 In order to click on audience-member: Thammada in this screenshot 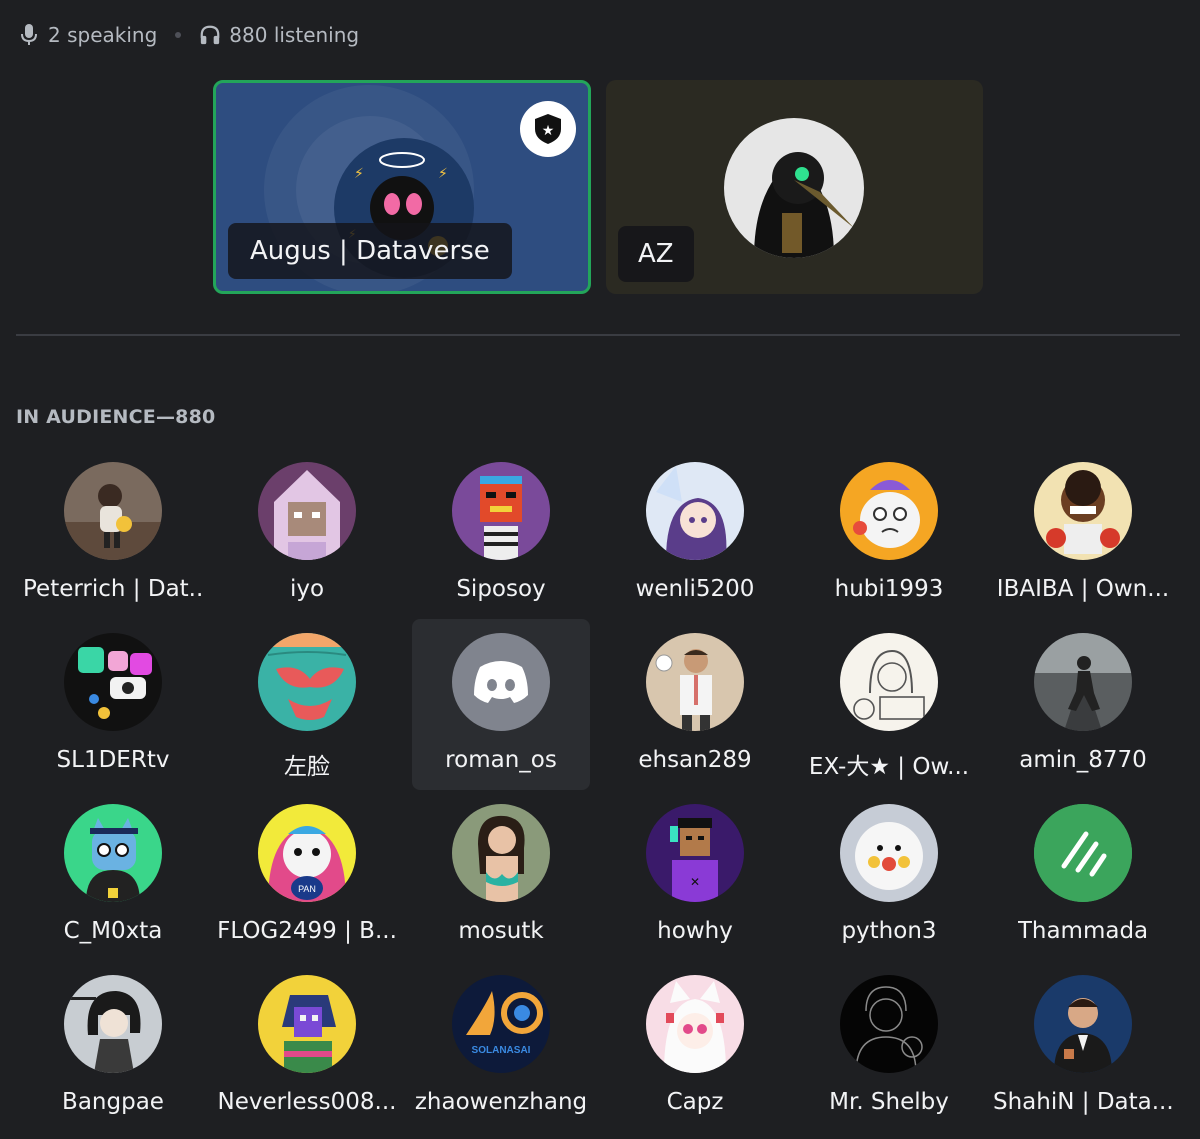, I will do `click(1083, 875)`.